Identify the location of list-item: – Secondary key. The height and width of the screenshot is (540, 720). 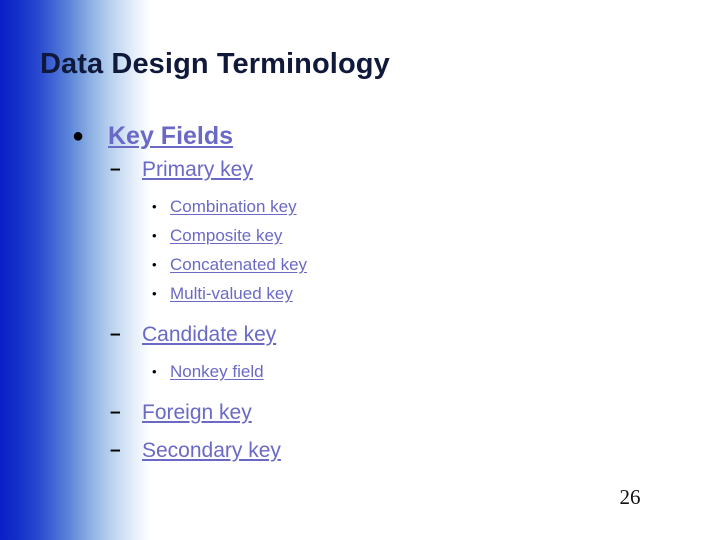
(360, 450).